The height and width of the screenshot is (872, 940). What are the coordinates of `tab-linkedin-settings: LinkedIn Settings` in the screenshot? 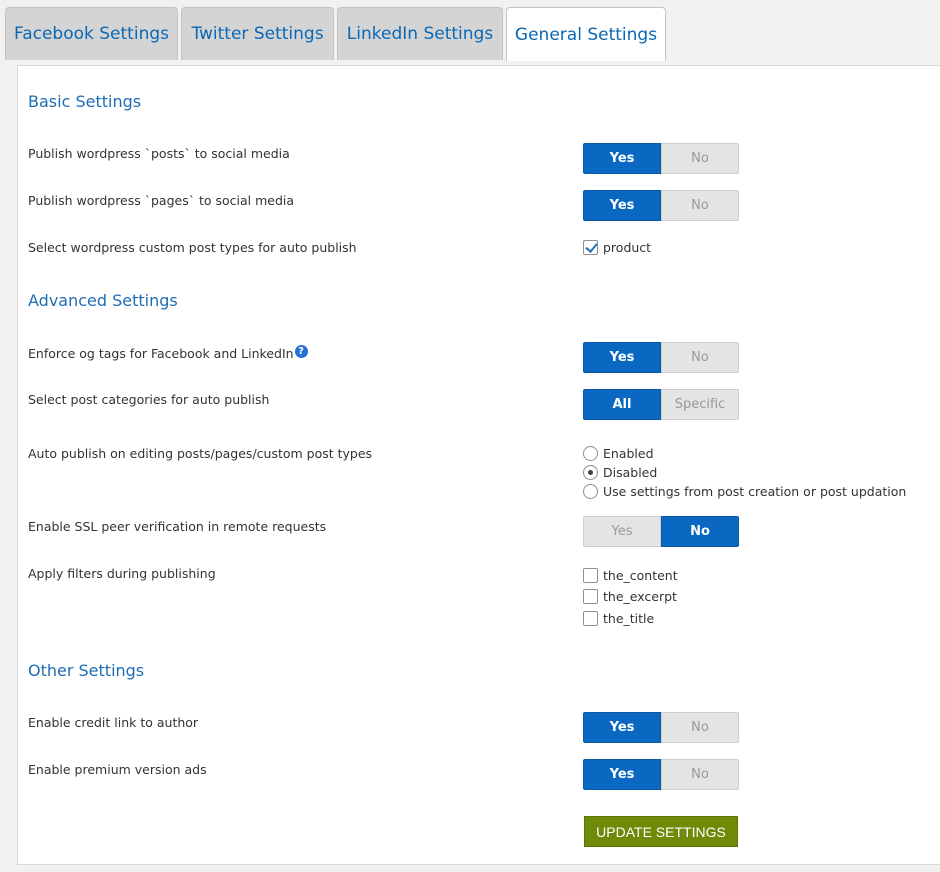 It's located at (420, 33).